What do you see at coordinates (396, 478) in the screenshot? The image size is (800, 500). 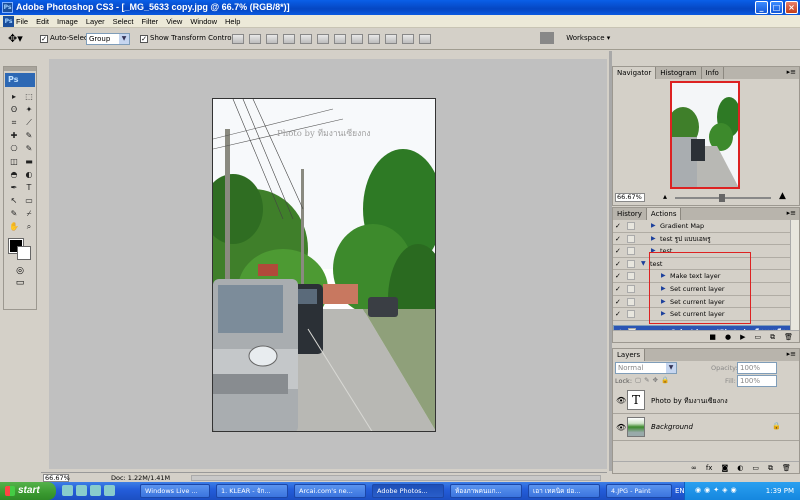 I see `document-horizontal-scrollbar` at bounding box center [396, 478].